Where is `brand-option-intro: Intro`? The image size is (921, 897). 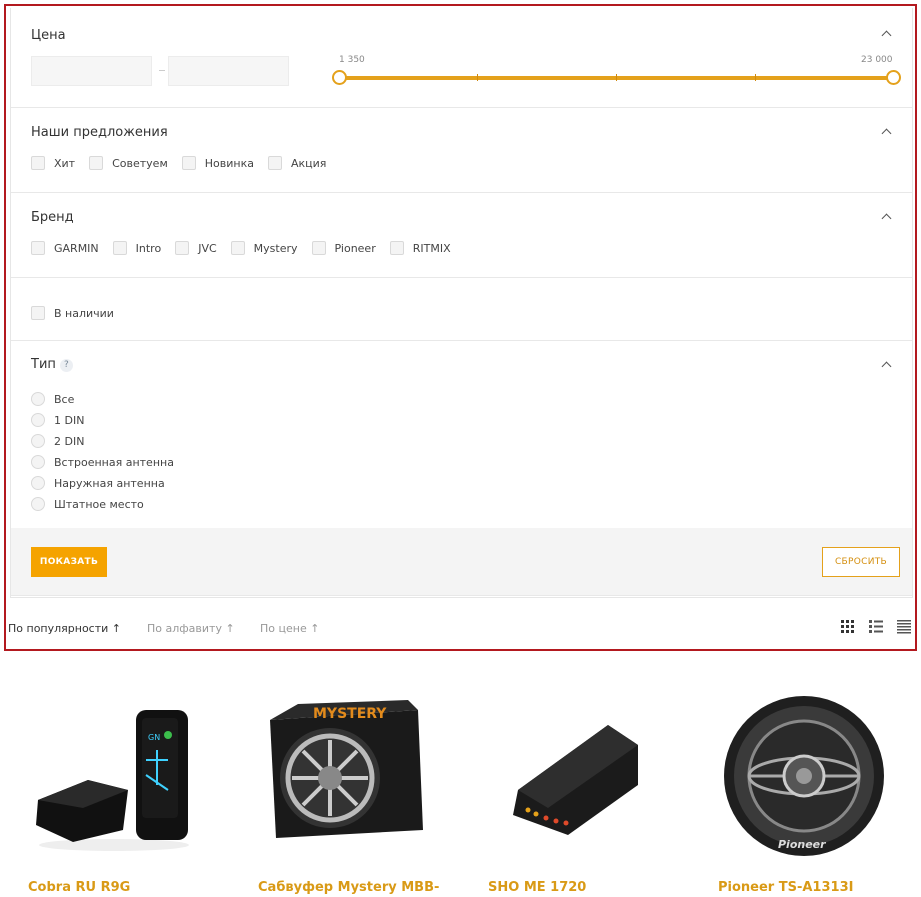 brand-option-intro: Intro is located at coordinates (136, 248).